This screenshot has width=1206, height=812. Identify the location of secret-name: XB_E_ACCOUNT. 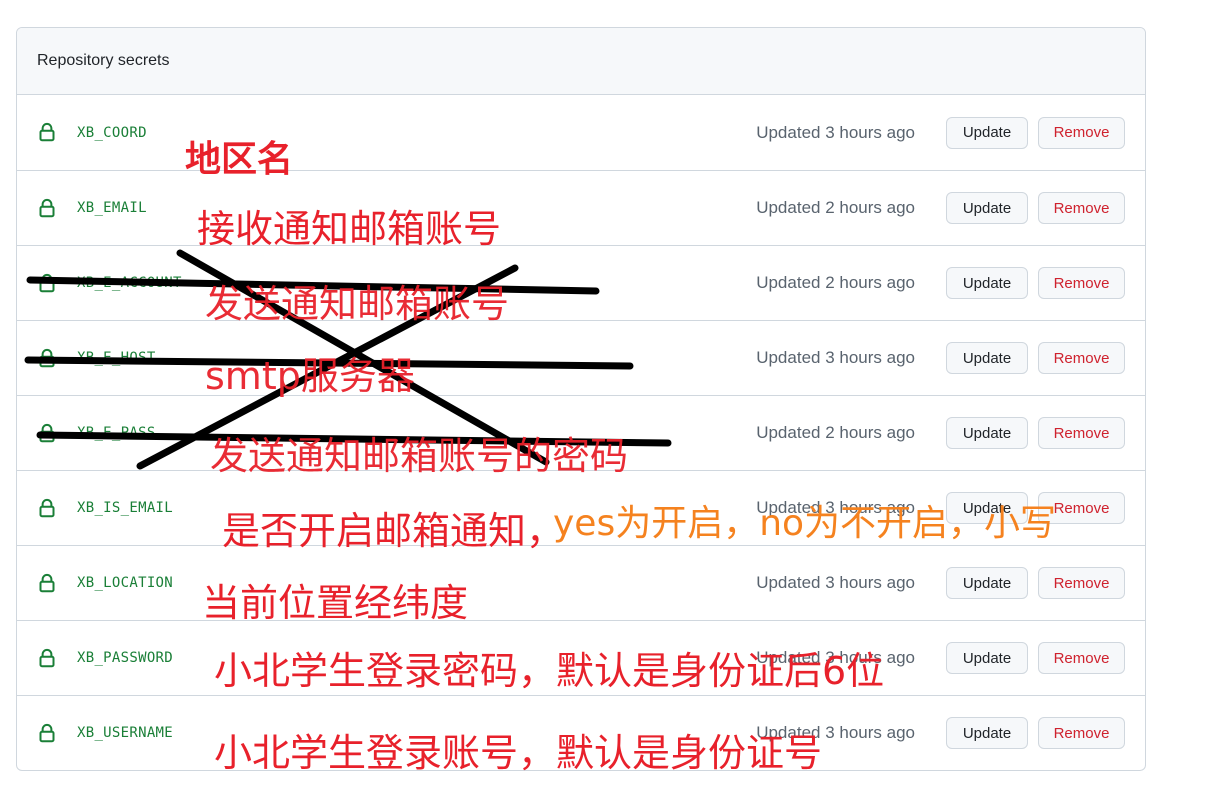
(129, 283).